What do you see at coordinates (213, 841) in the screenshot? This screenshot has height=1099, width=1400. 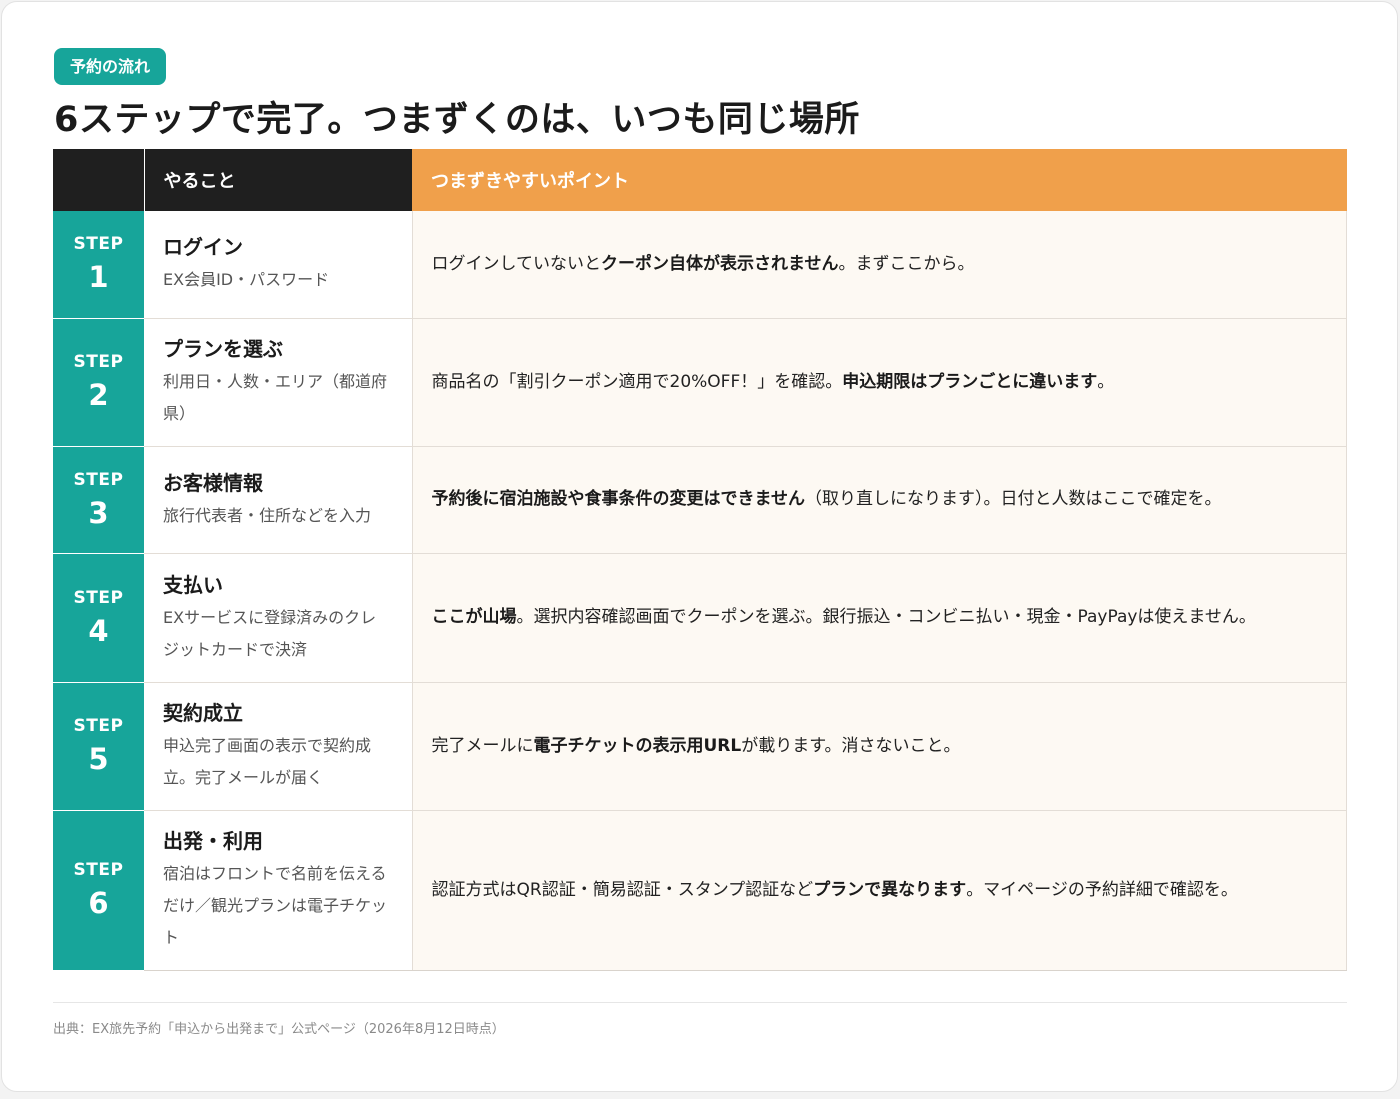 I see `step-title: 出発・利用` at bounding box center [213, 841].